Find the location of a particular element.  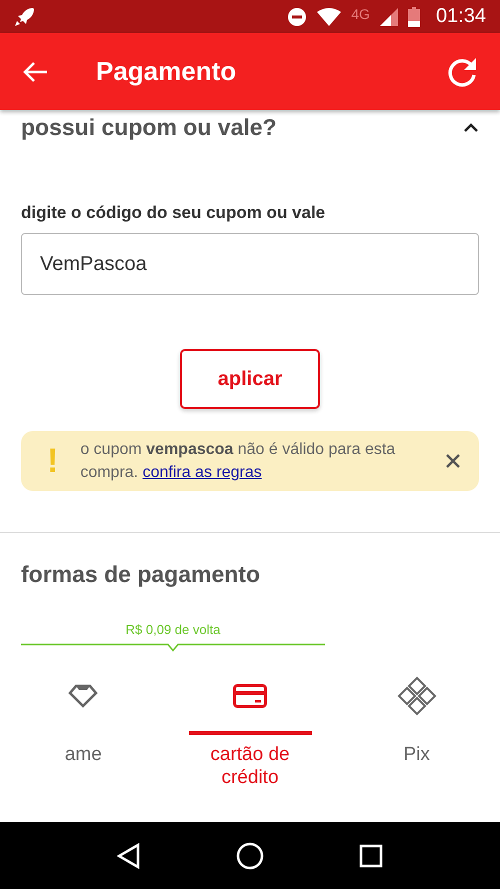

network-type: 4G is located at coordinates (360, 14).